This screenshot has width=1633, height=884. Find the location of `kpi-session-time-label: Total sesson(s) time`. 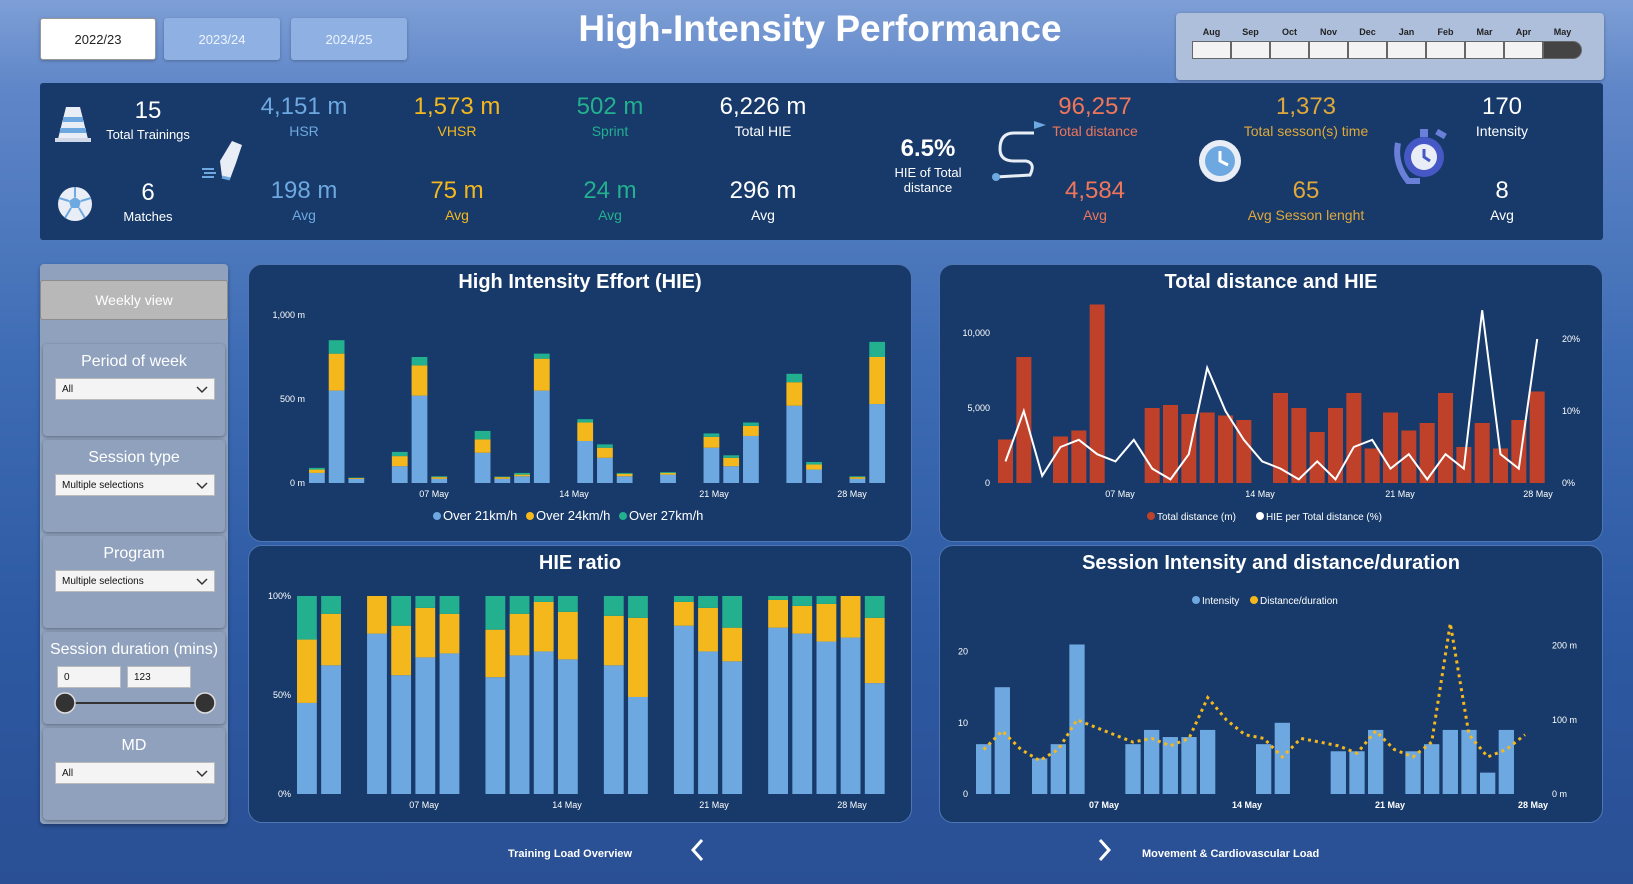

kpi-session-time-label: Total sesson(s) time is located at coordinates (1306, 131).